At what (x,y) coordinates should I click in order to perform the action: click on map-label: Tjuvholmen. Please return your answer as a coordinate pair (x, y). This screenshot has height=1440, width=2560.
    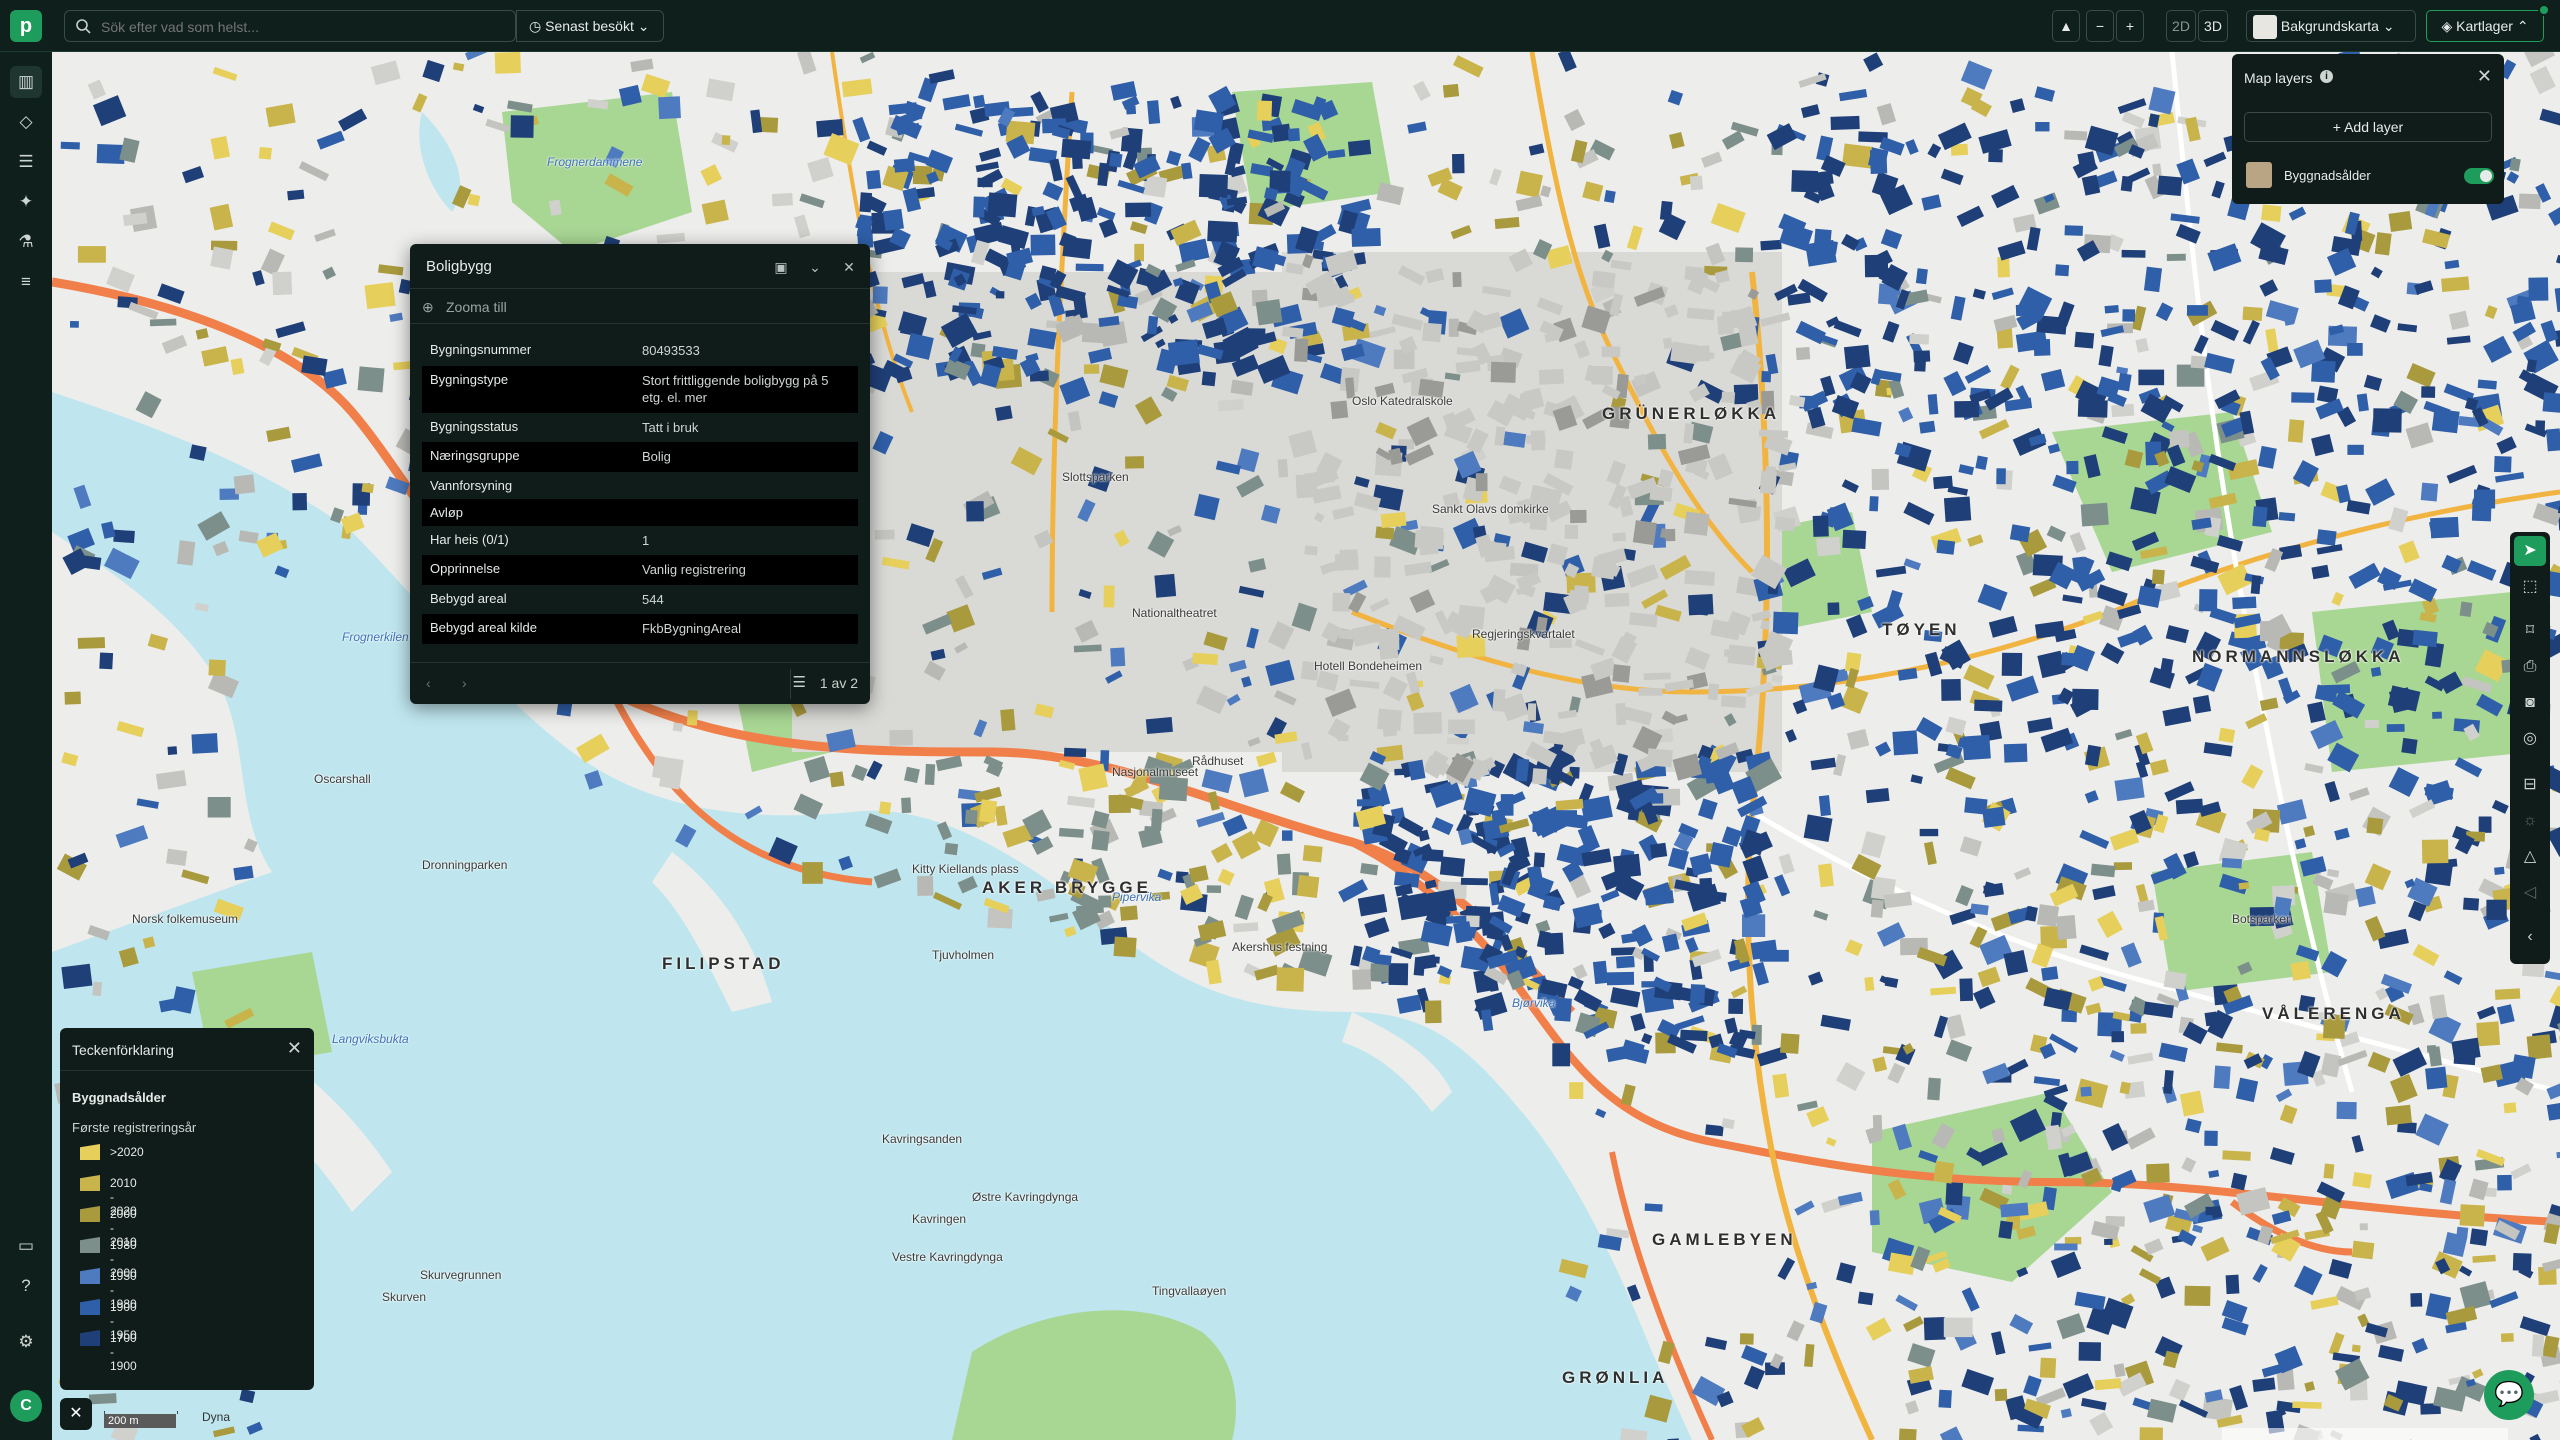
    Looking at the image, I should click on (963, 955).